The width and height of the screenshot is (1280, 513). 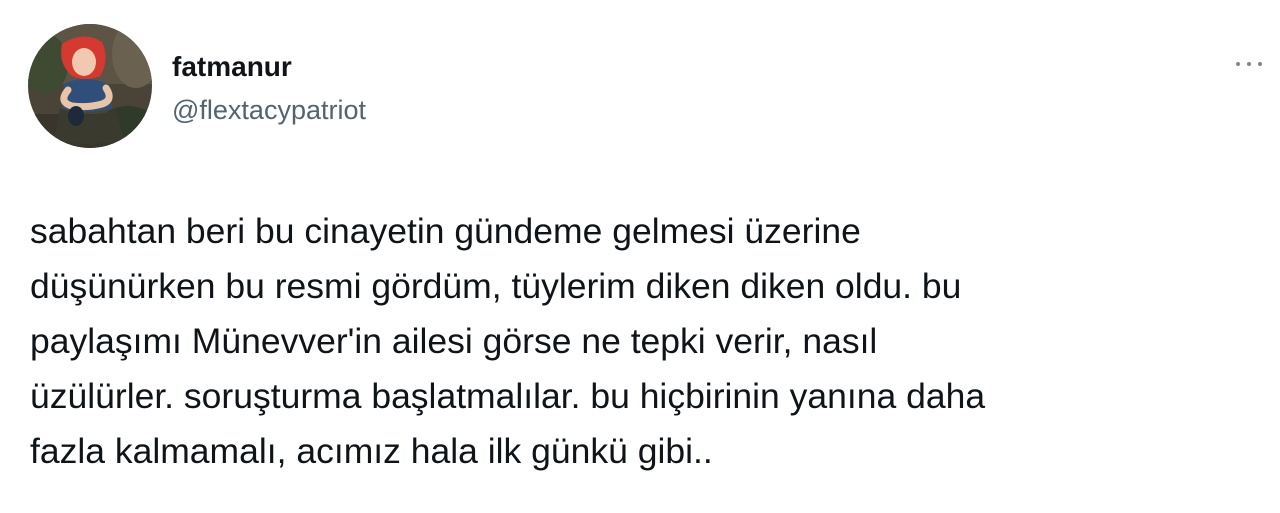 I want to click on profile-photo-icon, so click(x=90, y=86).